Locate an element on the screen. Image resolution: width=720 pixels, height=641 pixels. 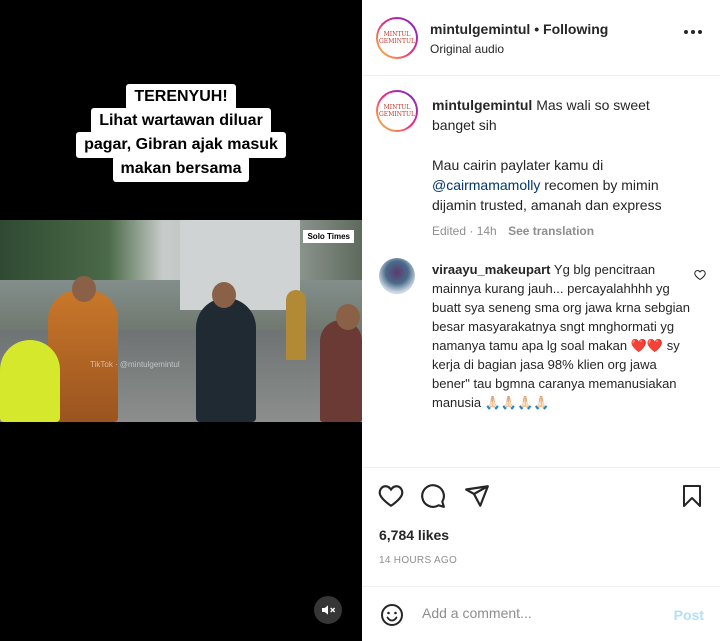
more-options-icon is located at coordinates (693, 32).